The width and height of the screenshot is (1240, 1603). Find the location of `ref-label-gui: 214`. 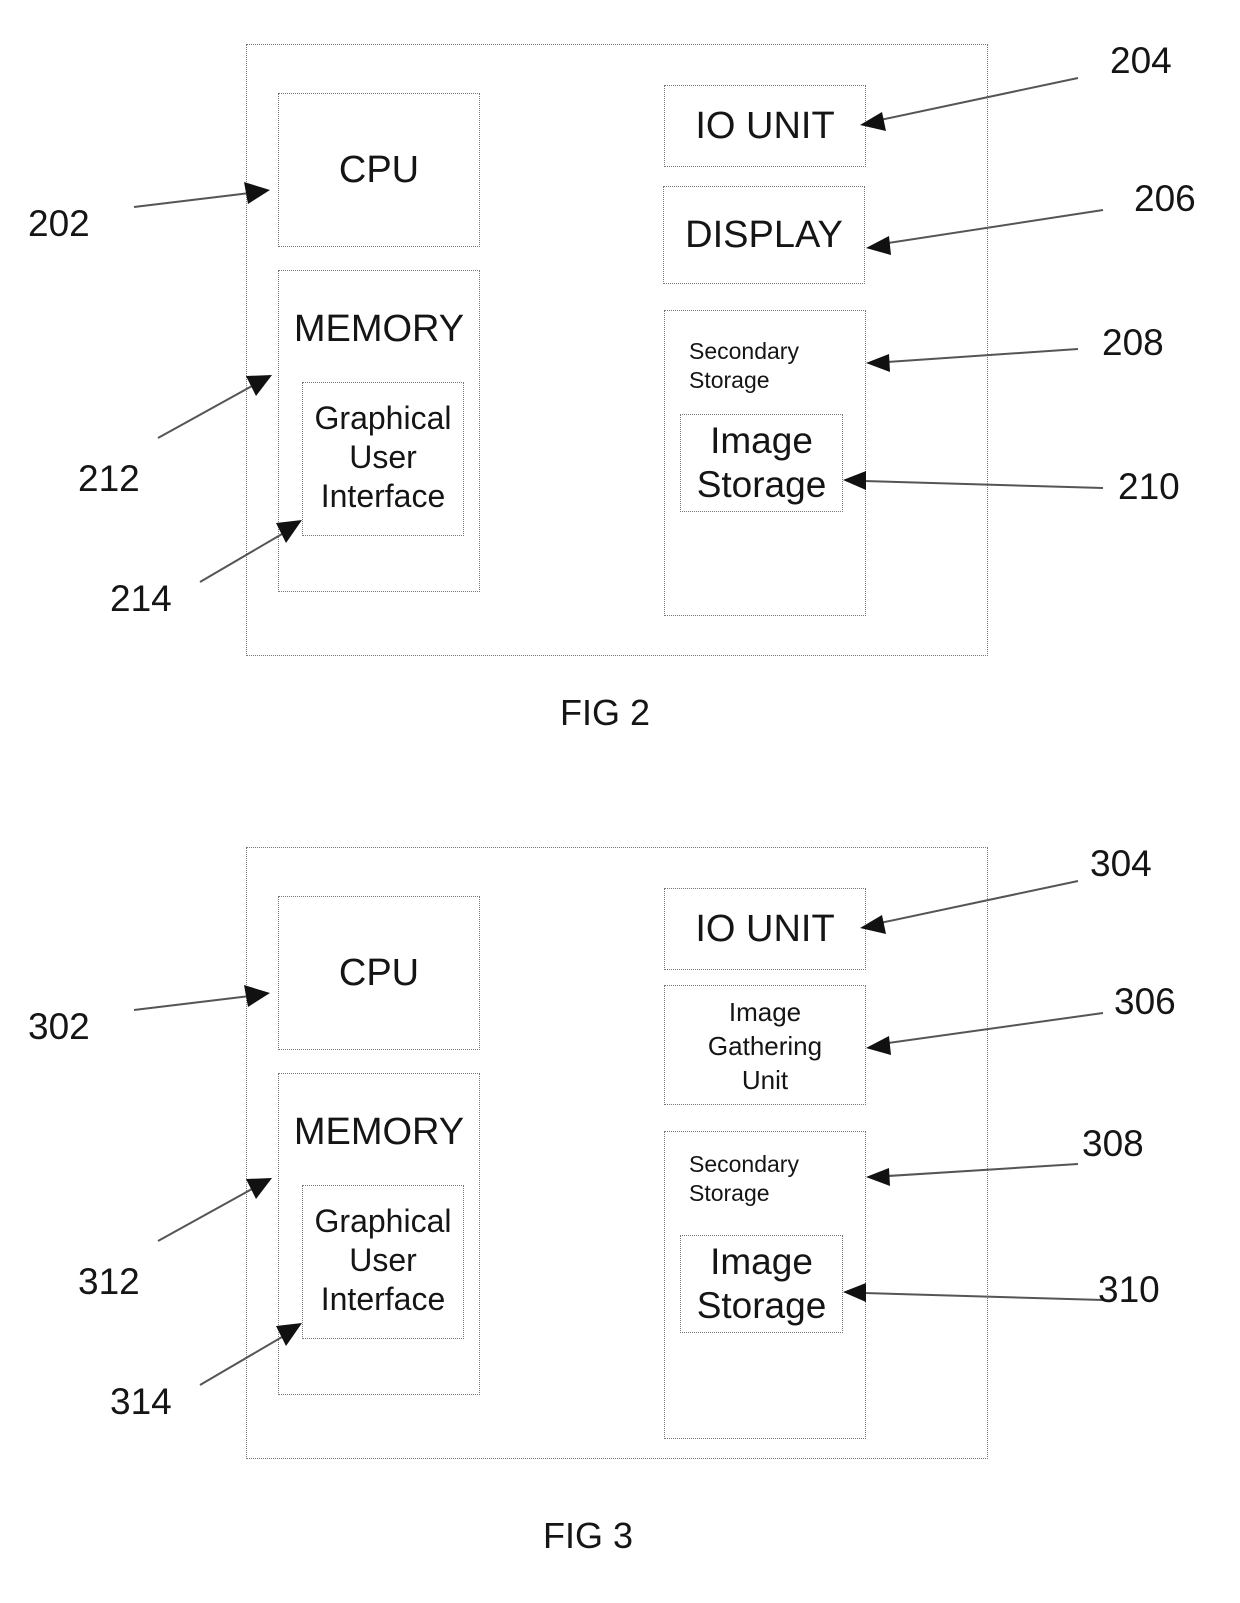

ref-label-gui: 214 is located at coordinates (141, 598).